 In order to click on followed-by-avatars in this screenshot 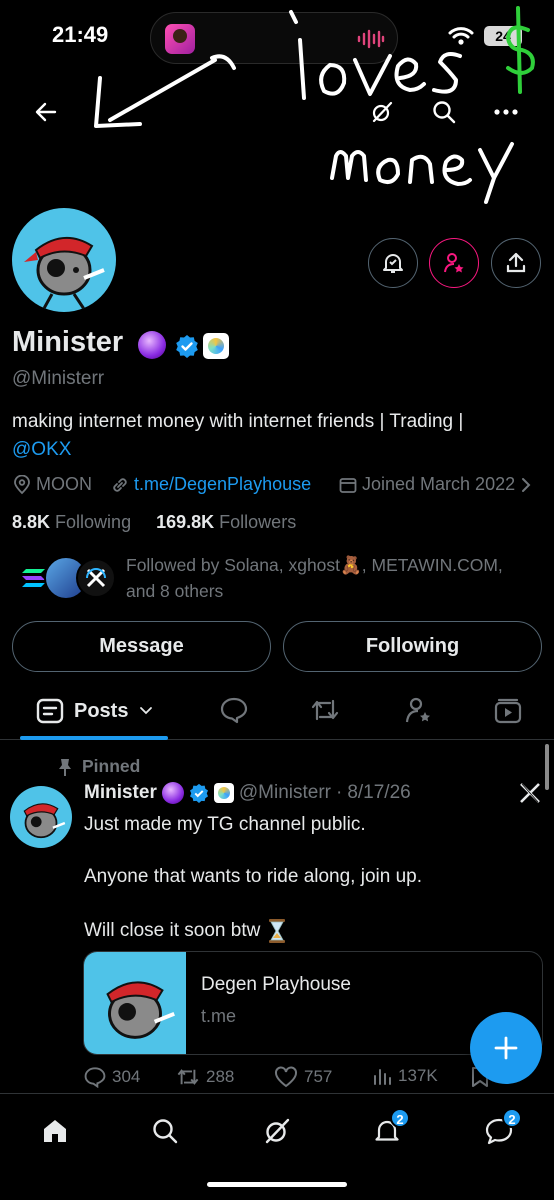, I will do `click(69, 578)`.